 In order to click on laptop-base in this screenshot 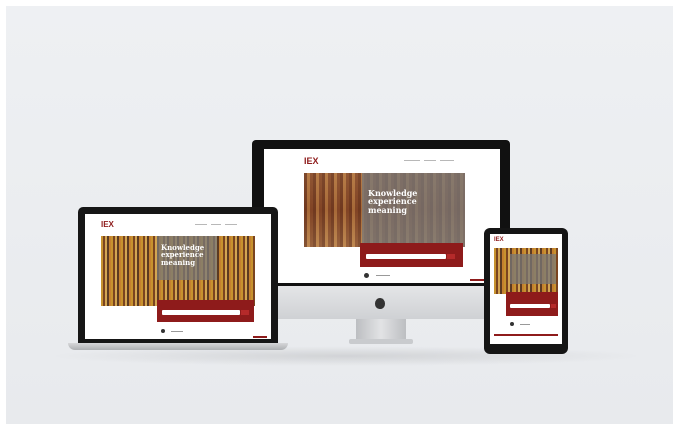, I will do `click(178, 346)`.